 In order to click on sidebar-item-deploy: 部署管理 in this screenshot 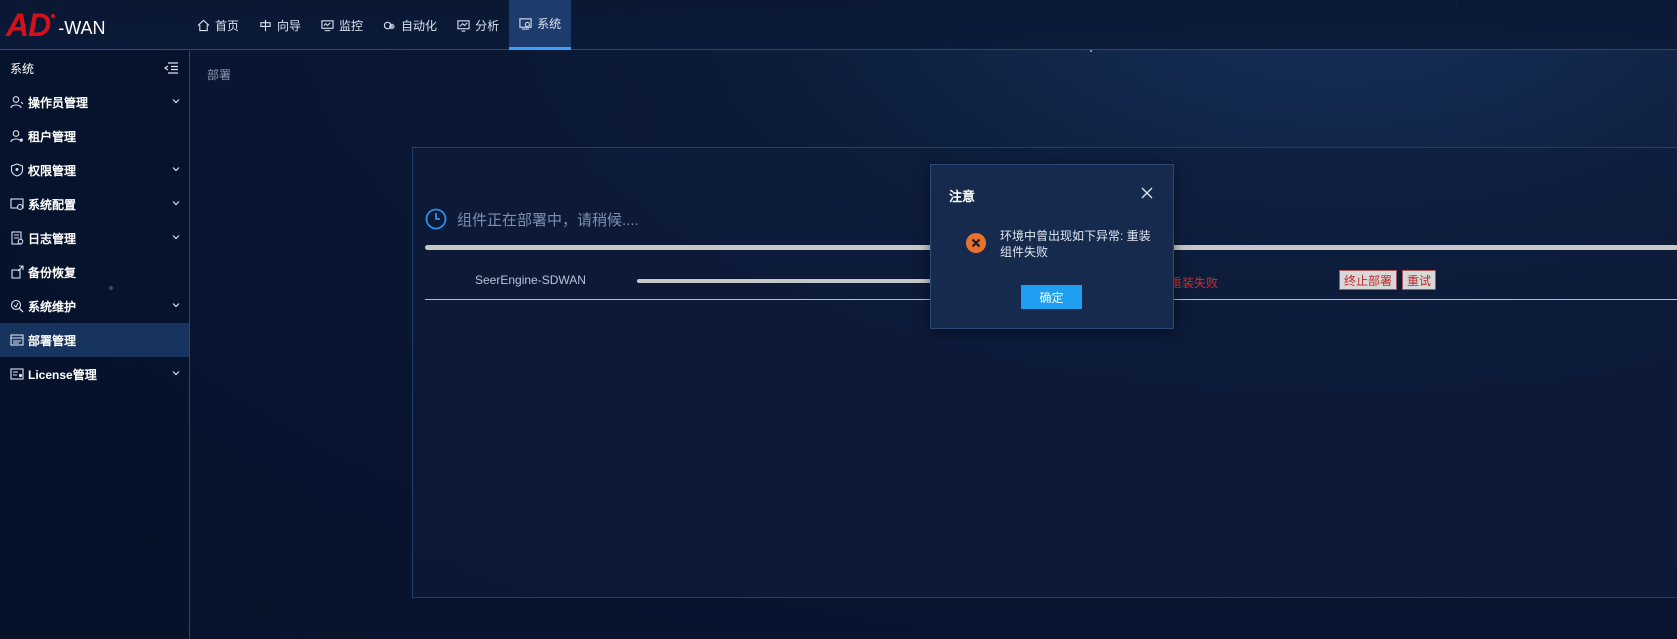, I will do `click(94, 340)`.